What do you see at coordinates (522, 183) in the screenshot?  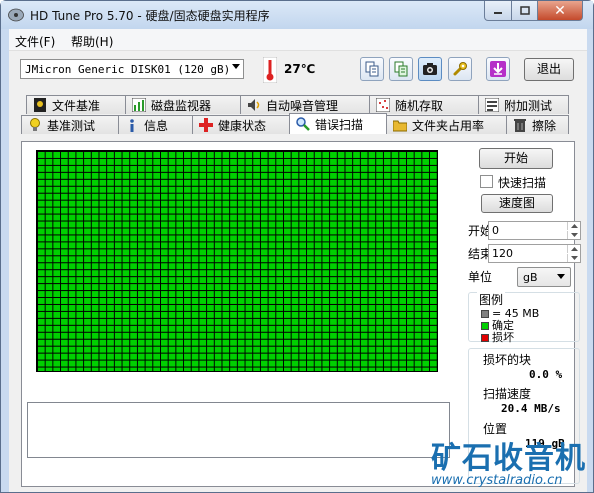 I see `quick-scan-label: 快速扫描` at bounding box center [522, 183].